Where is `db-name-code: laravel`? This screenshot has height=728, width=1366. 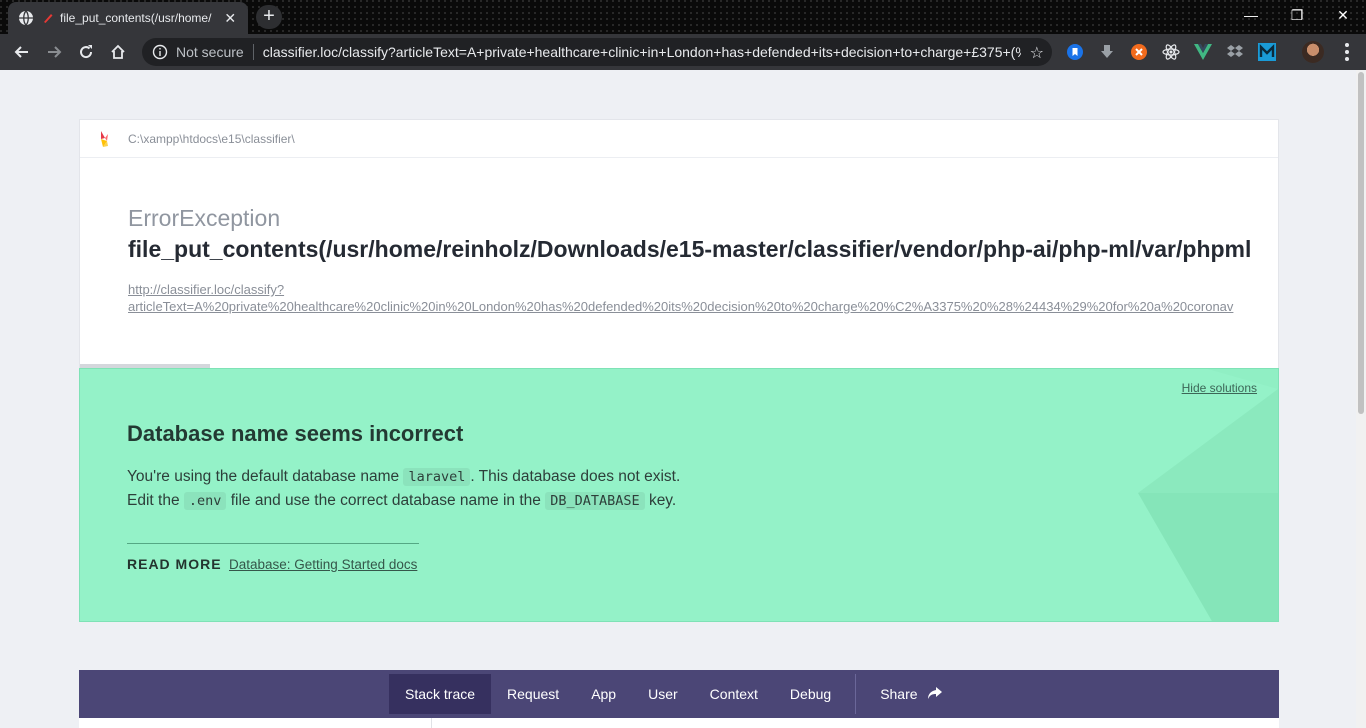
db-name-code: laravel is located at coordinates (437, 477).